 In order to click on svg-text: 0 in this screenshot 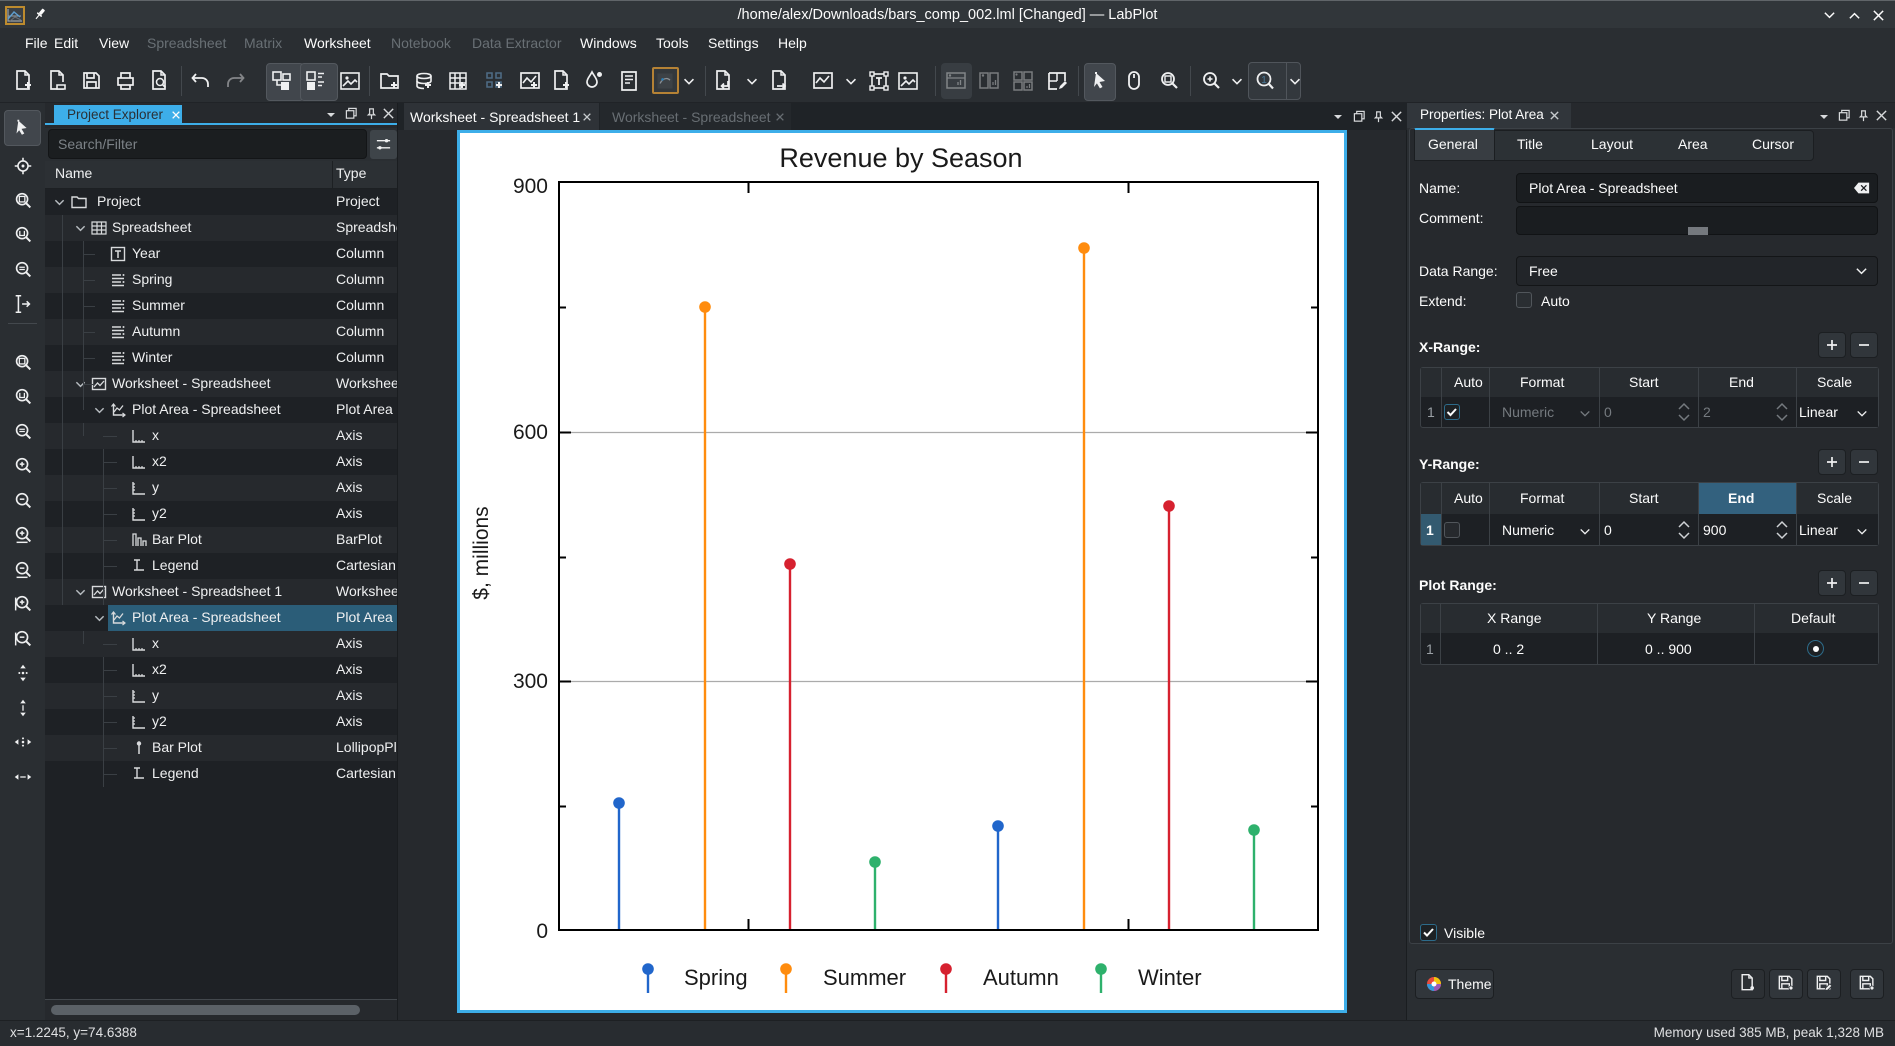, I will do `click(542, 931)`.